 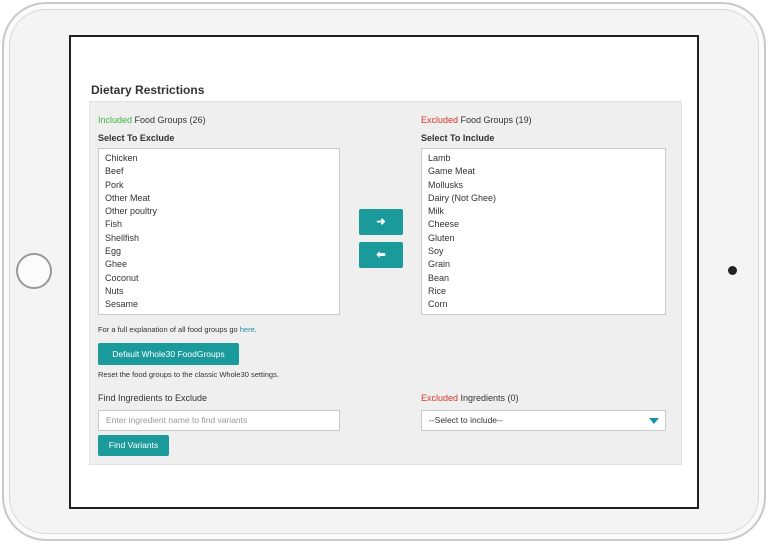 I want to click on included-count: Food Groups (26), so click(x=169, y=120).